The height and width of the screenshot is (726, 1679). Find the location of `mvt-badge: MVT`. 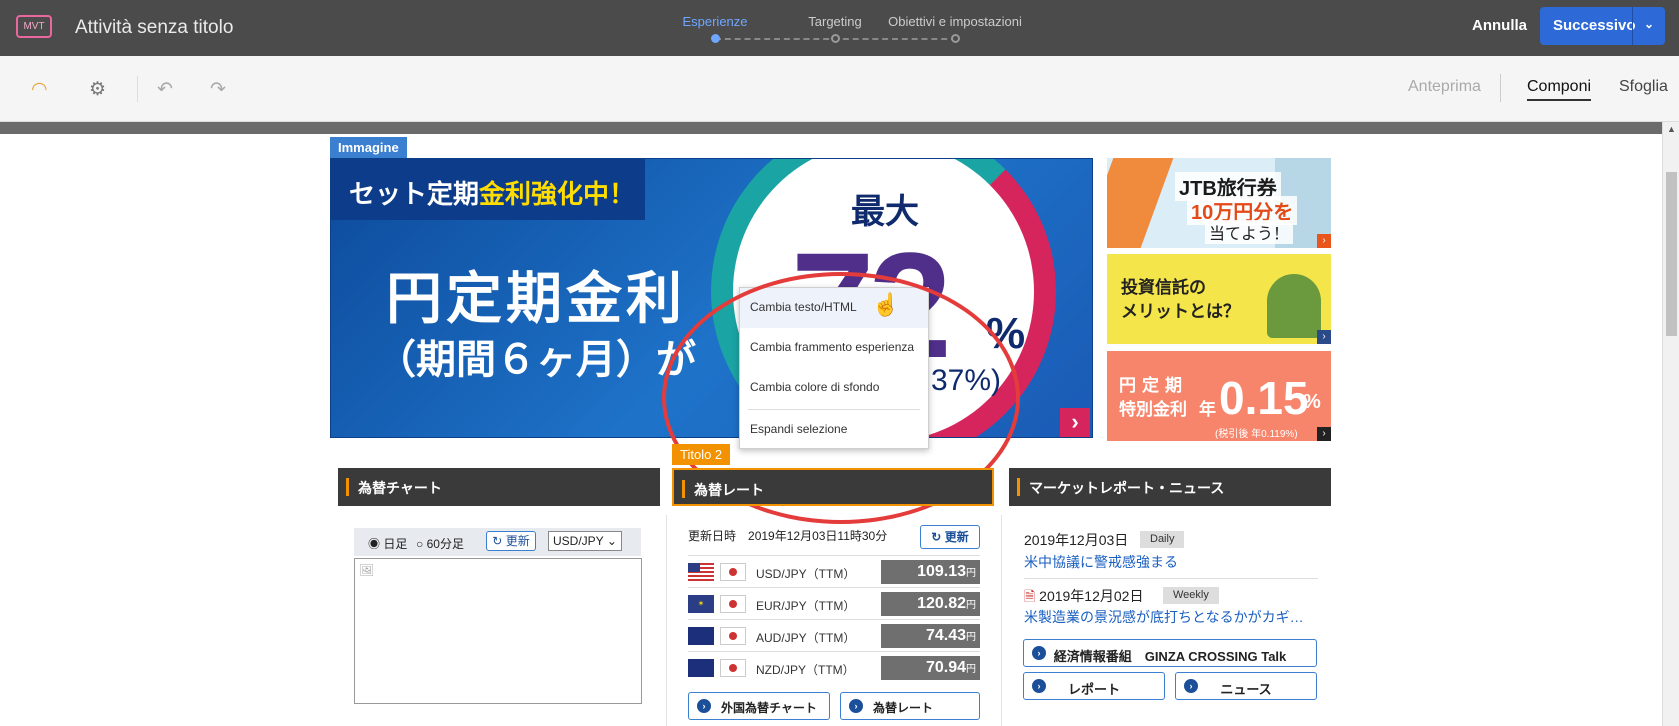

mvt-badge: MVT is located at coordinates (34, 26).